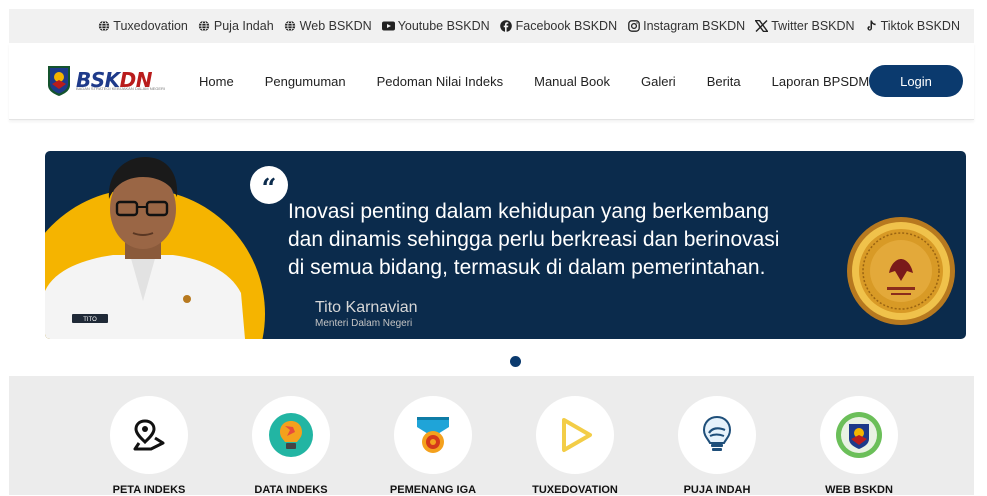 The width and height of the screenshot is (987, 496). I want to click on feature-web-bskdn: WEB BSKDN, so click(859, 446).